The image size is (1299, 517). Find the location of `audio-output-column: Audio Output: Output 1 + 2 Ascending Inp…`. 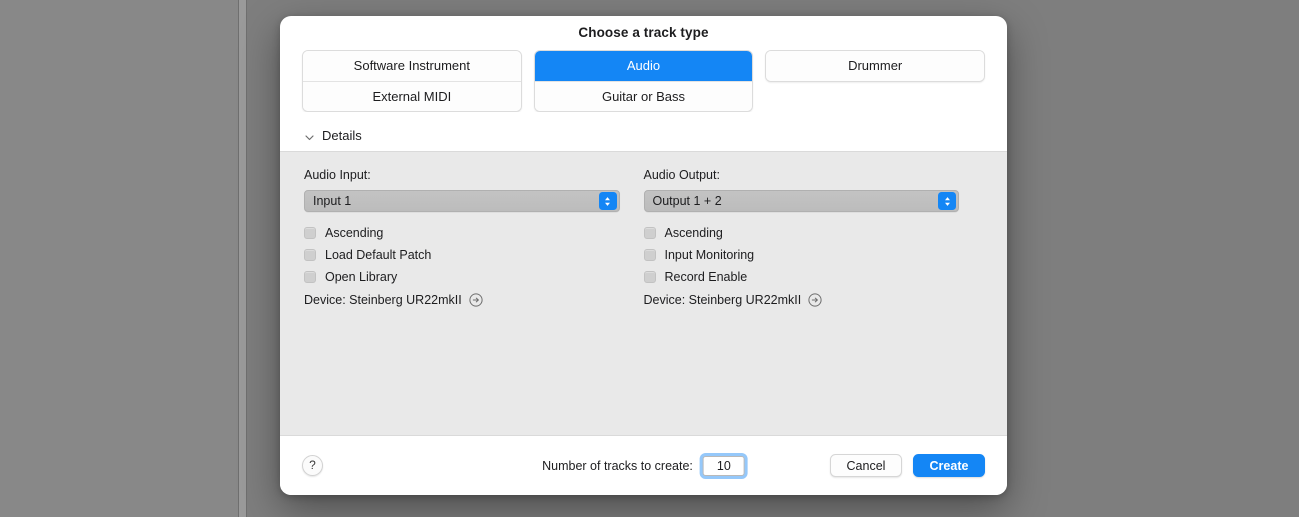

audio-output-column: Audio Output: Output 1 + 2 Ascending Inp… is located at coordinates (813, 301).